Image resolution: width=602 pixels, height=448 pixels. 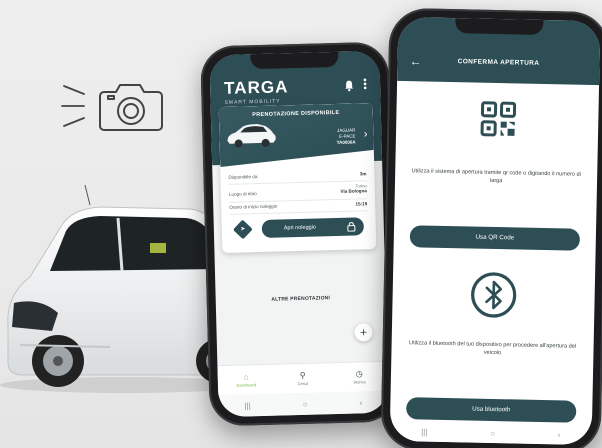 I want to click on info-label: Orario di inizio noleggio, so click(x=253, y=206).